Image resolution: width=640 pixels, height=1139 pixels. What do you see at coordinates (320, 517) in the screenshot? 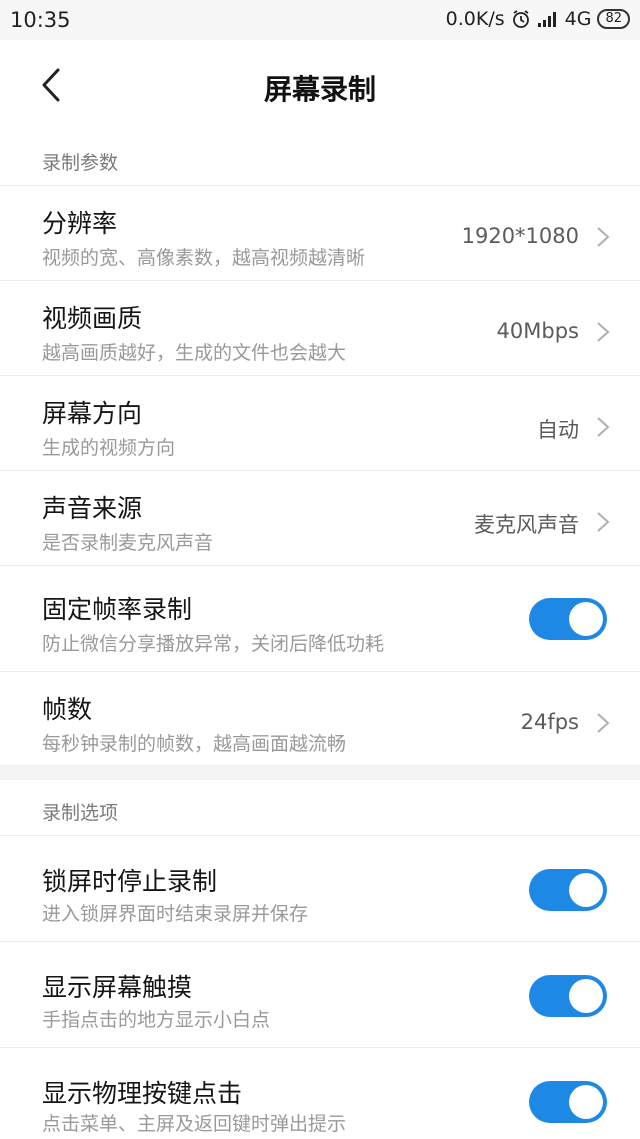
I see `setting-row-audio-source: 声音来源 是否录制麦克风声音 麦克风声音` at bounding box center [320, 517].